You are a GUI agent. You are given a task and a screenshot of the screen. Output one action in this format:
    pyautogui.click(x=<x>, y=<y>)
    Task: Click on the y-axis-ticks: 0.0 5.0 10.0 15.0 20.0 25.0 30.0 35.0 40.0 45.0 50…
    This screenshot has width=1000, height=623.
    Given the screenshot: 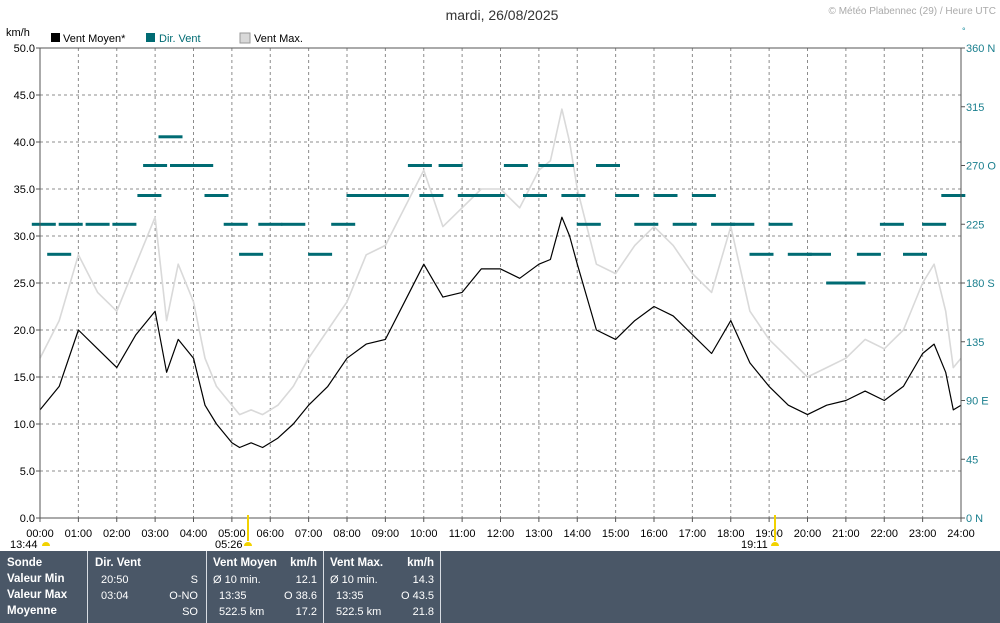 What is the action you would take?
    pyautogui.click(x=27, y=284)
    